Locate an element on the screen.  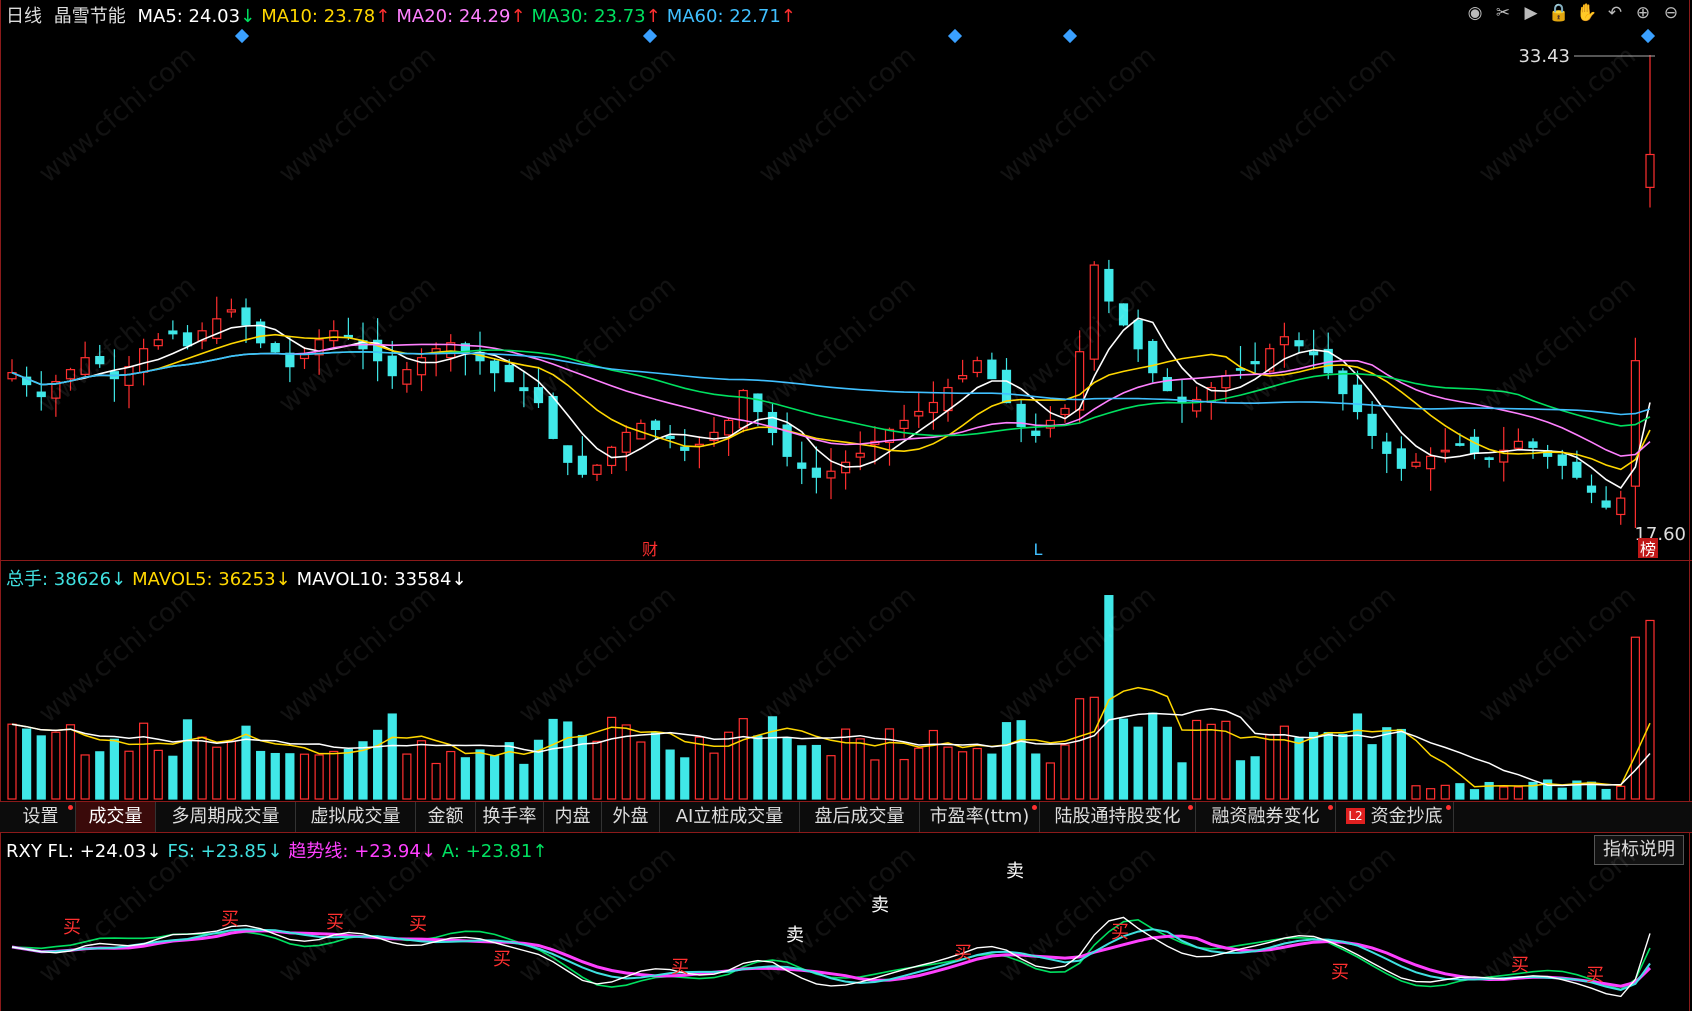
tab-4: 金额 is located at coordinates (446, 817).